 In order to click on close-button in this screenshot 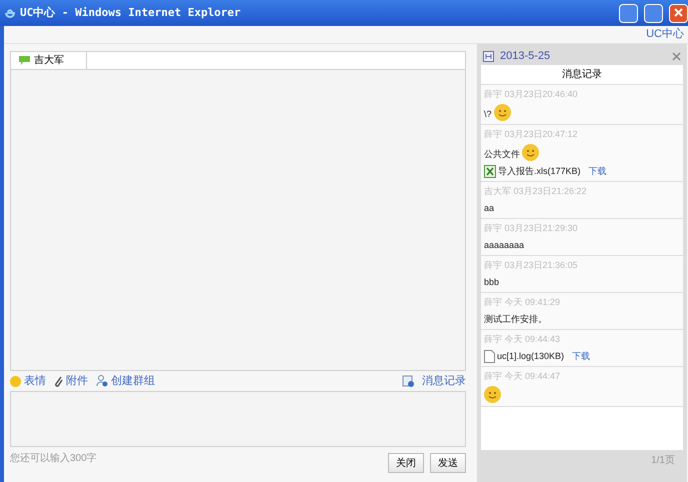, I will do `click(678, 13)`.